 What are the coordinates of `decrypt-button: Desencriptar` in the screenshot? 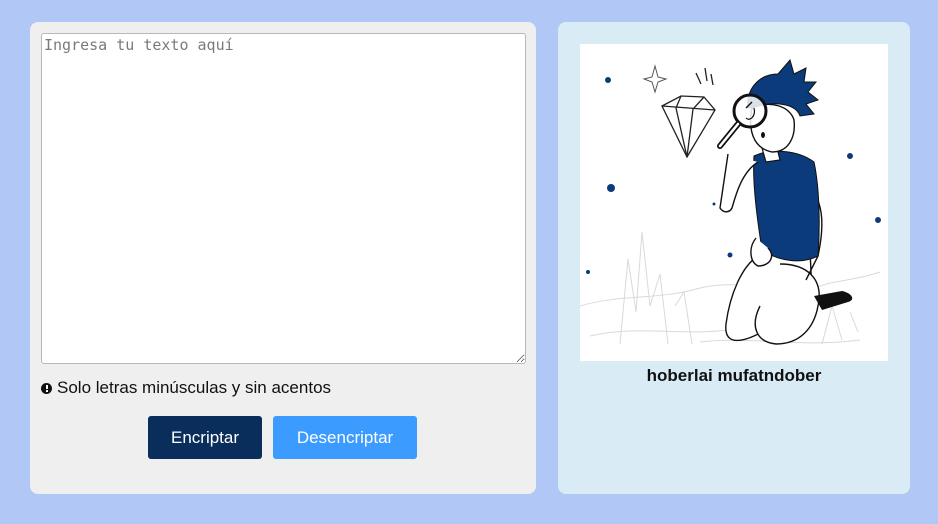 It's located at (345, 437).